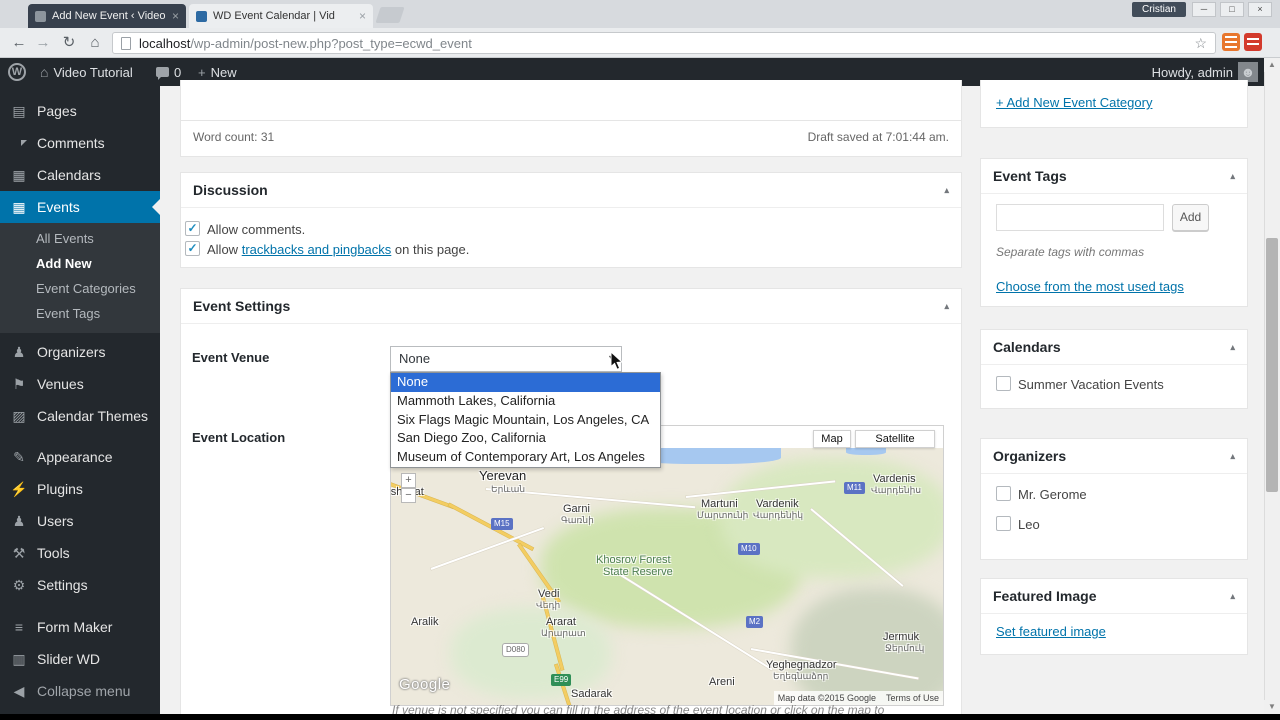 The height and width of the screenshot is (720, 1280). What do you see at coordinates (80, 553) in the screenshot?
I see `sidebar-item-tools: ⚒ Tools` at bounding box center [80, 553].